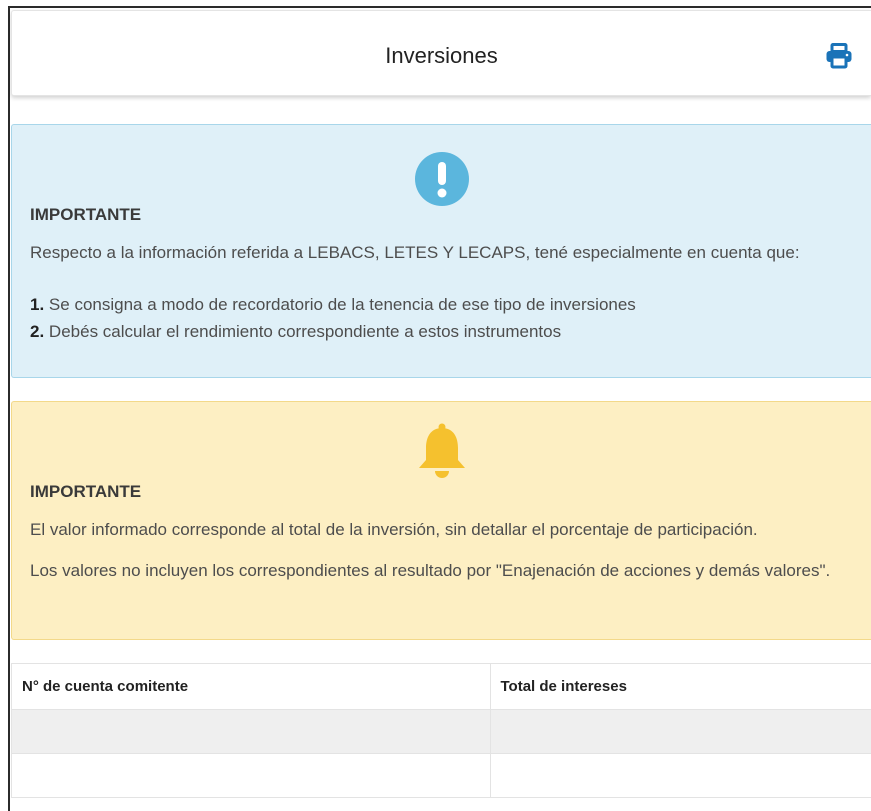 This screenshot has width=871, height=811. I want to click on exclamation-circle-icon, so click(441, 179).